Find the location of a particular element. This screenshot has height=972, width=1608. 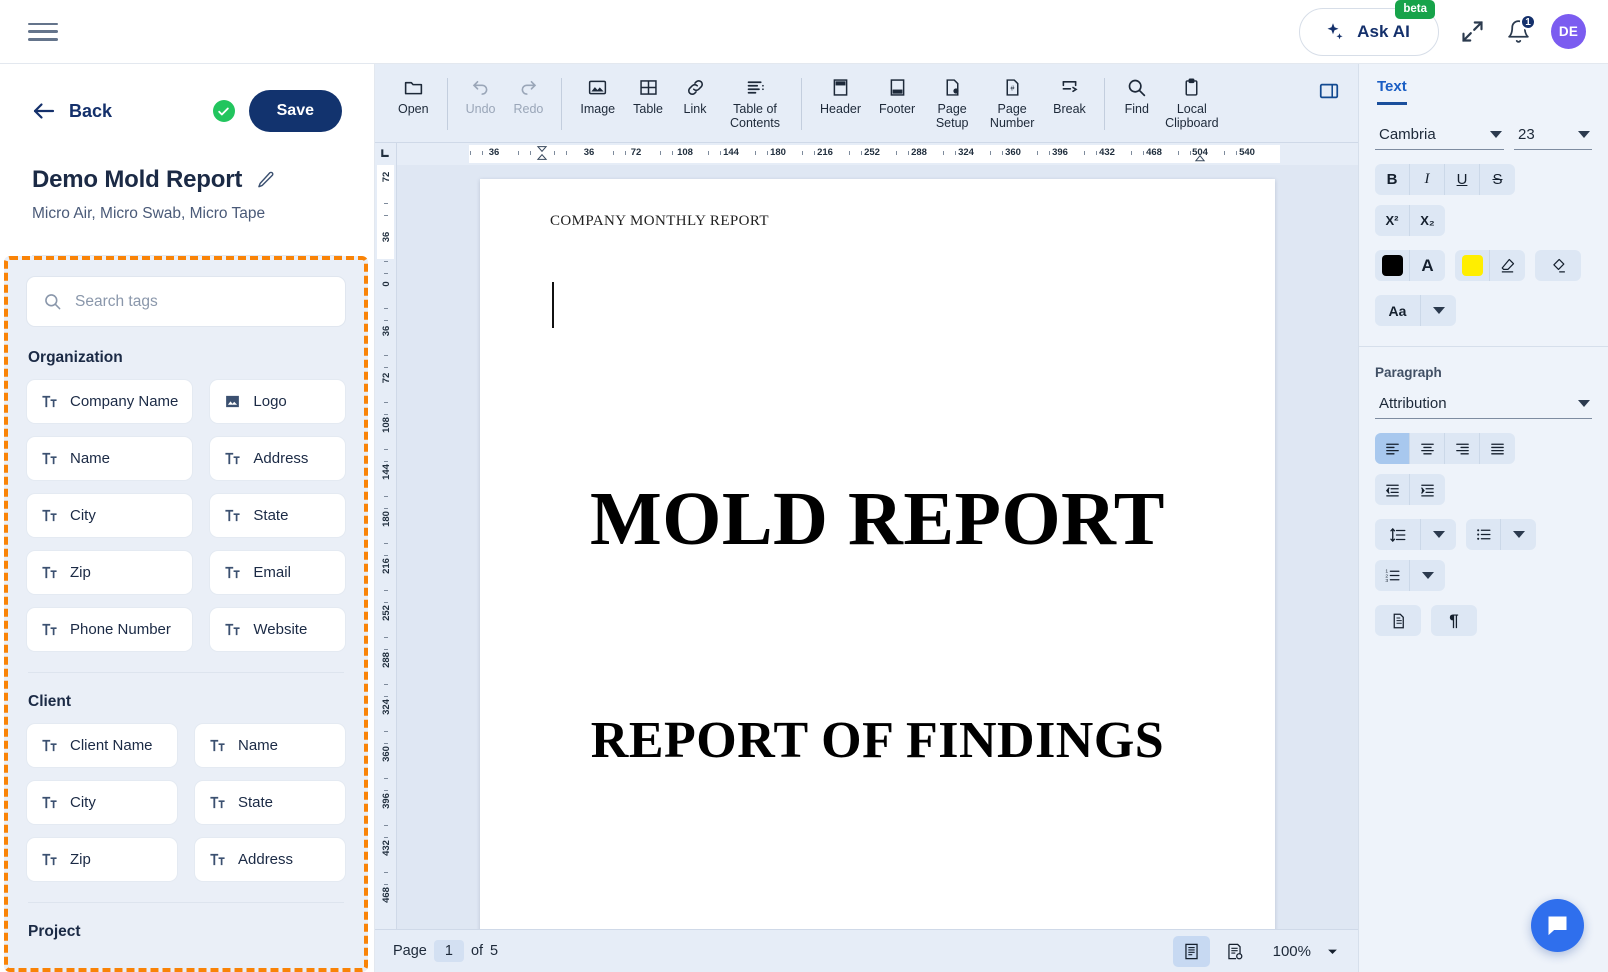

save-button: Save is located at coordinates (295, 111).